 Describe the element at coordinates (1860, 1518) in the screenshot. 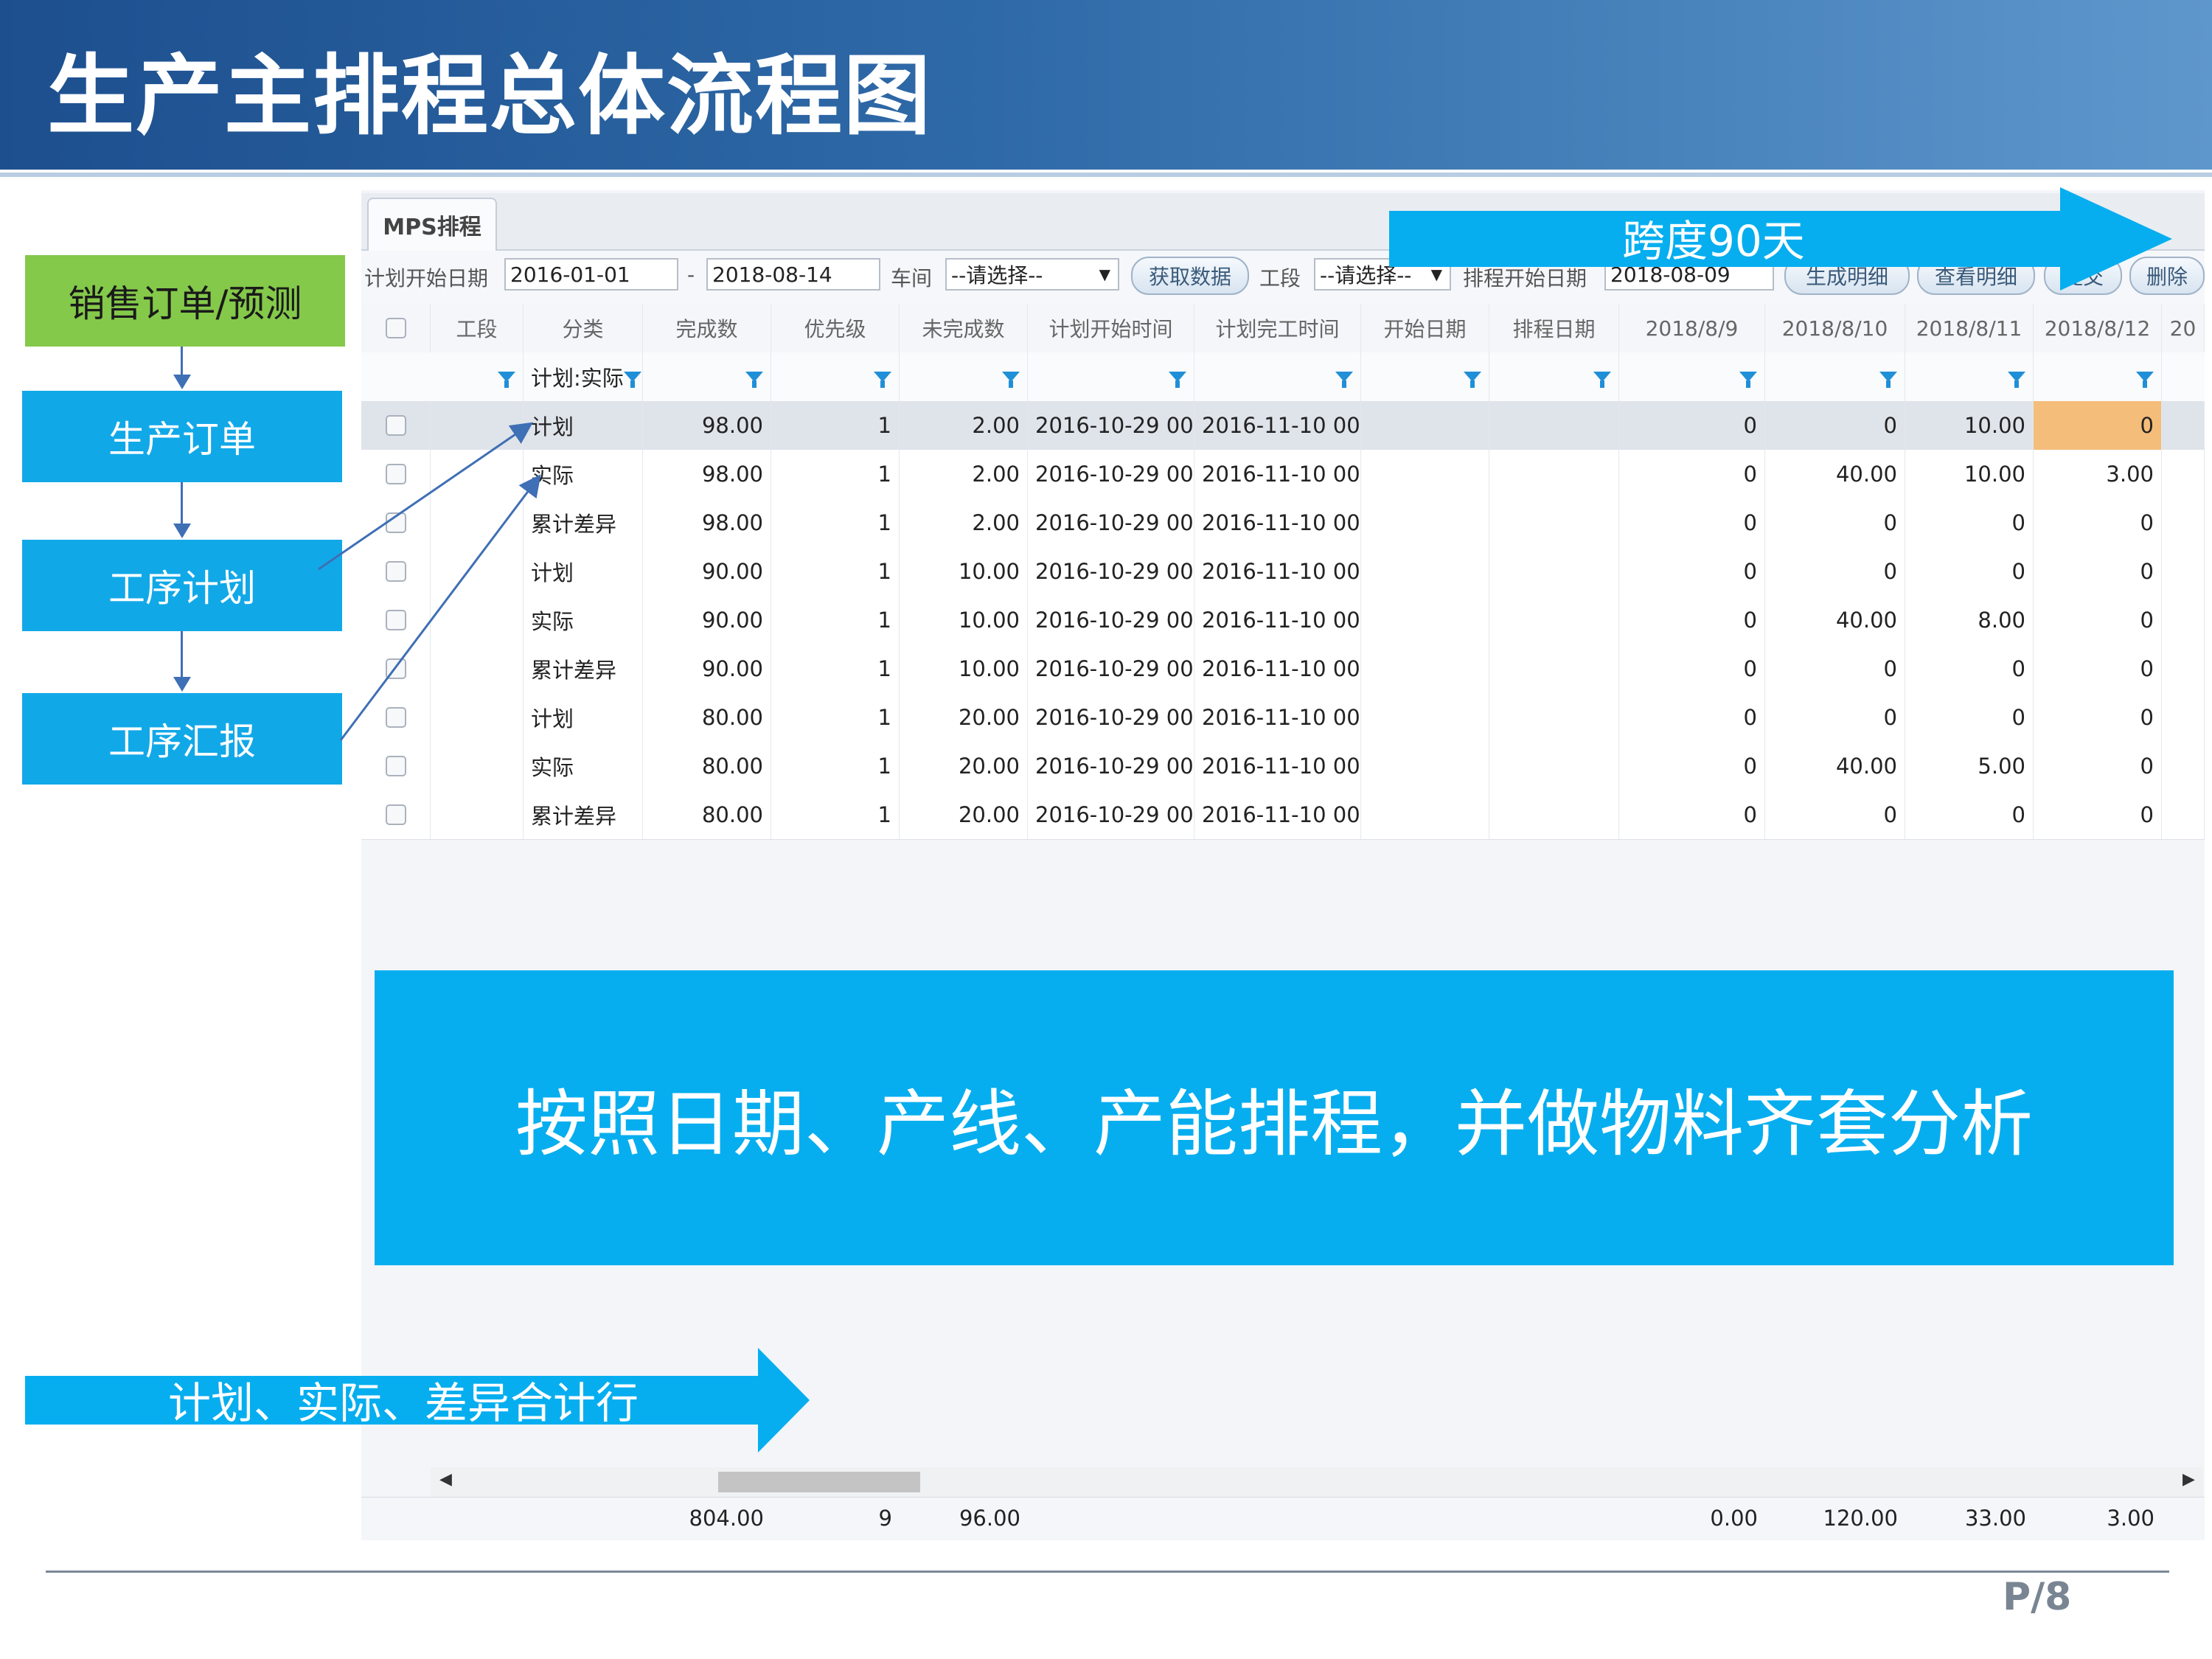

I see `total-day-2: 120.00` at that location.